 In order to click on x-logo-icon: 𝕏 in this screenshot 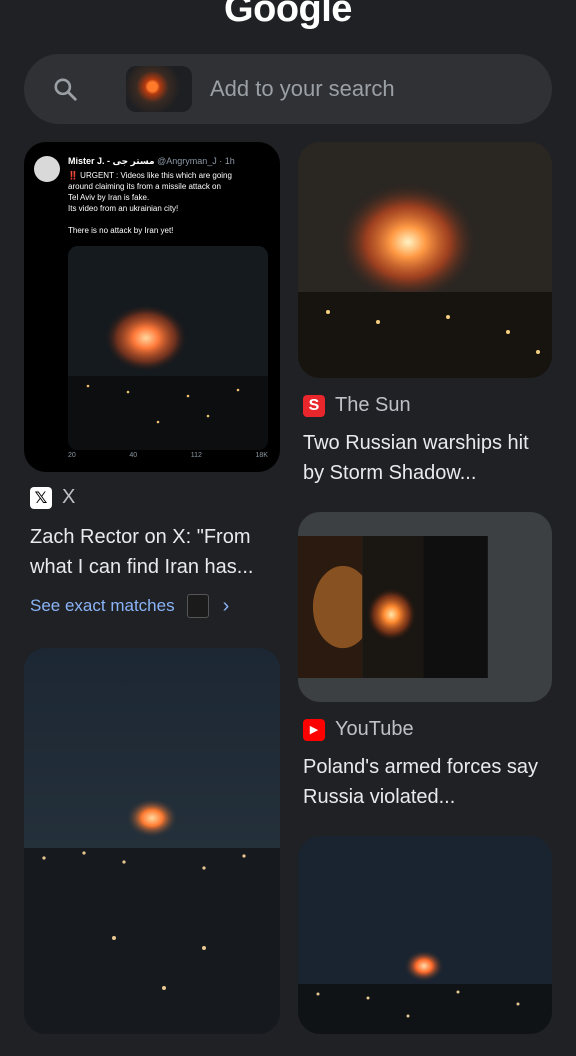, I will do `click(41, 497)`.